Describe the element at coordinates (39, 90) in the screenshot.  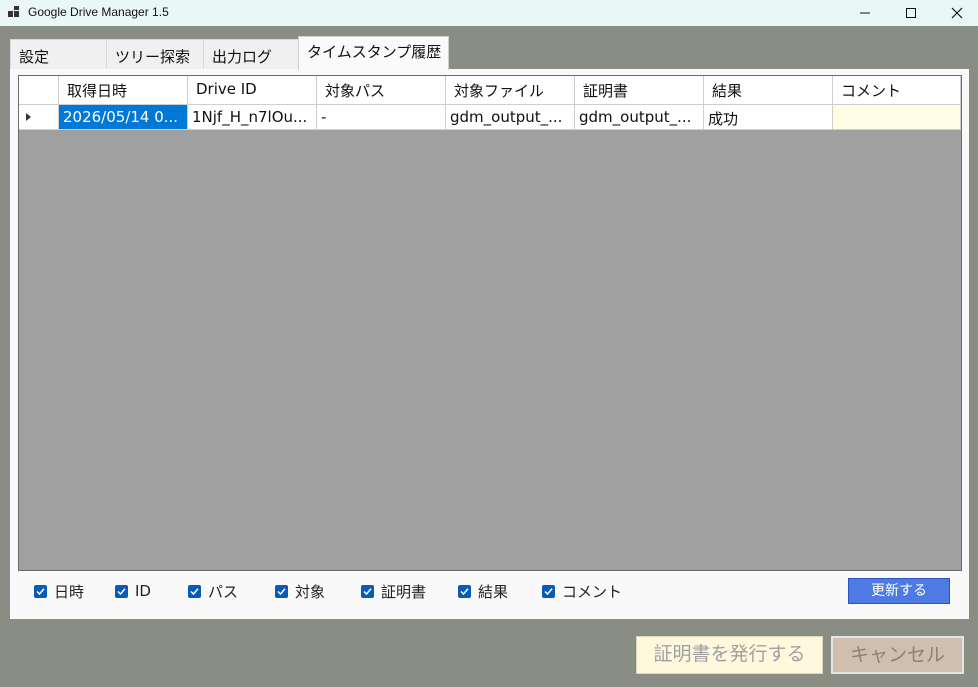
I see `grid-corner-header` at that location.